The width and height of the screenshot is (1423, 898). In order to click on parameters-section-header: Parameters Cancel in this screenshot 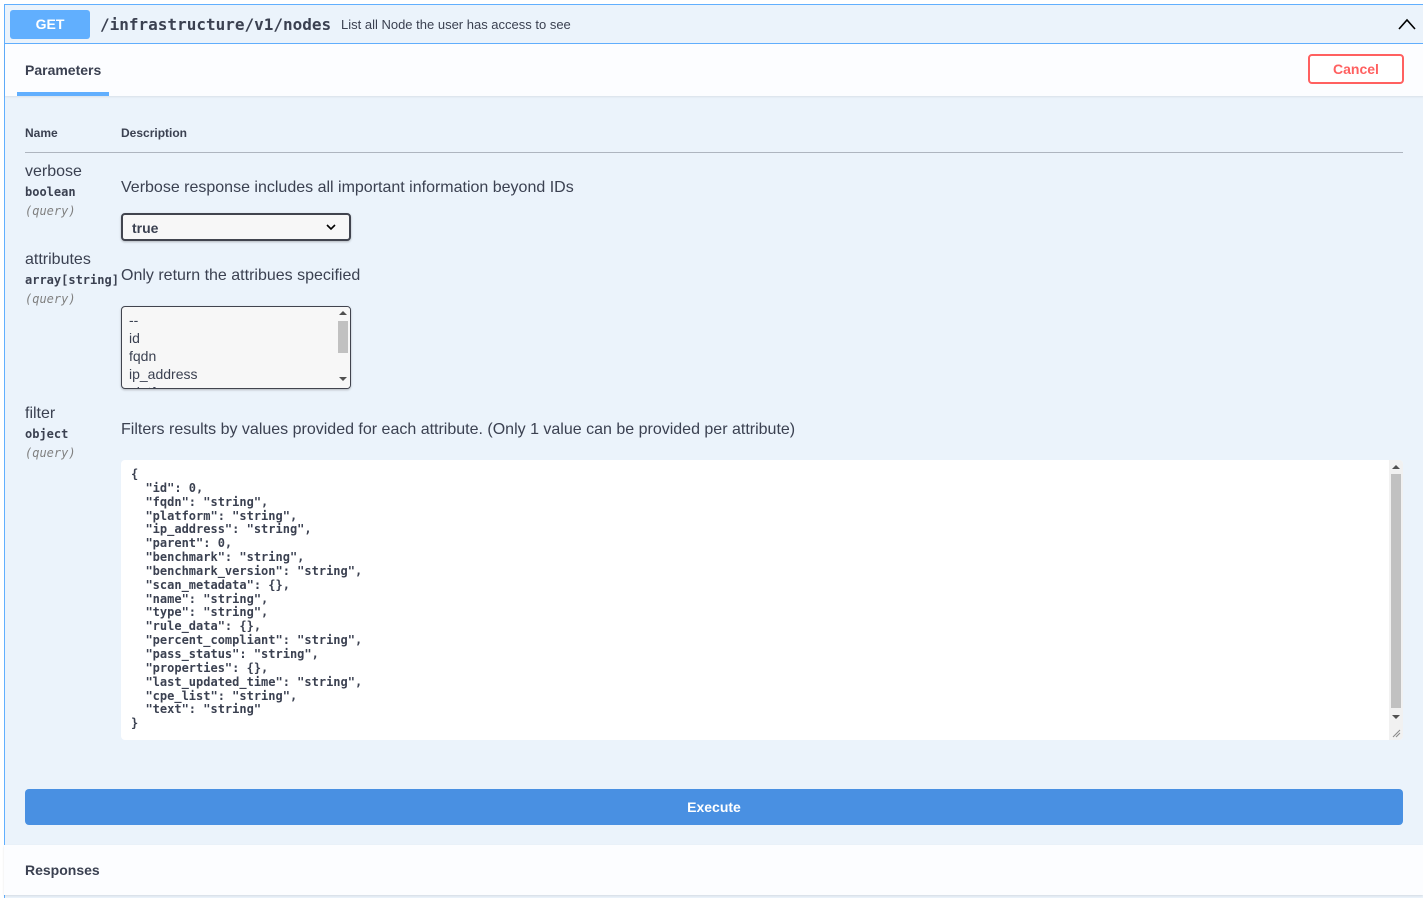, I will do `click(714, 70)`.